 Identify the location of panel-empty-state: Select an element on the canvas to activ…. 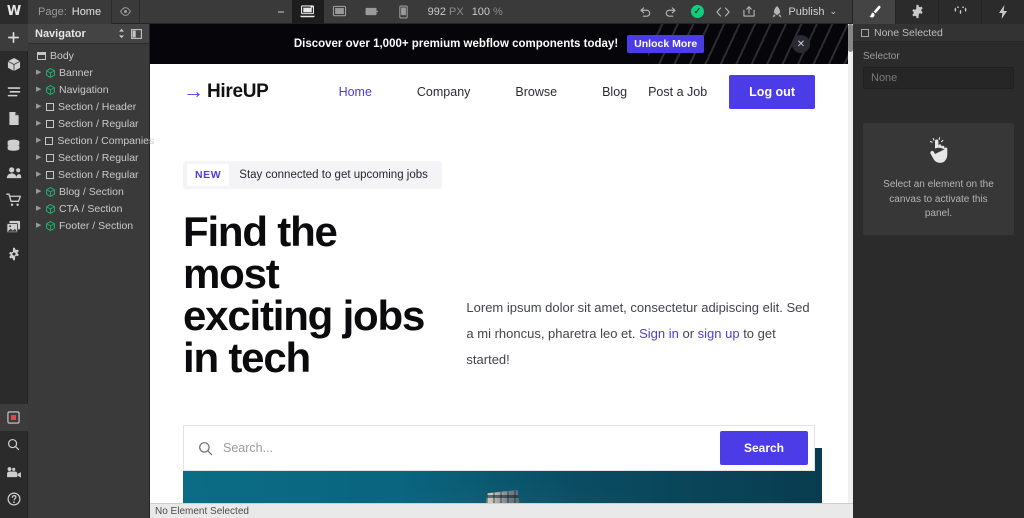
(938, 179).